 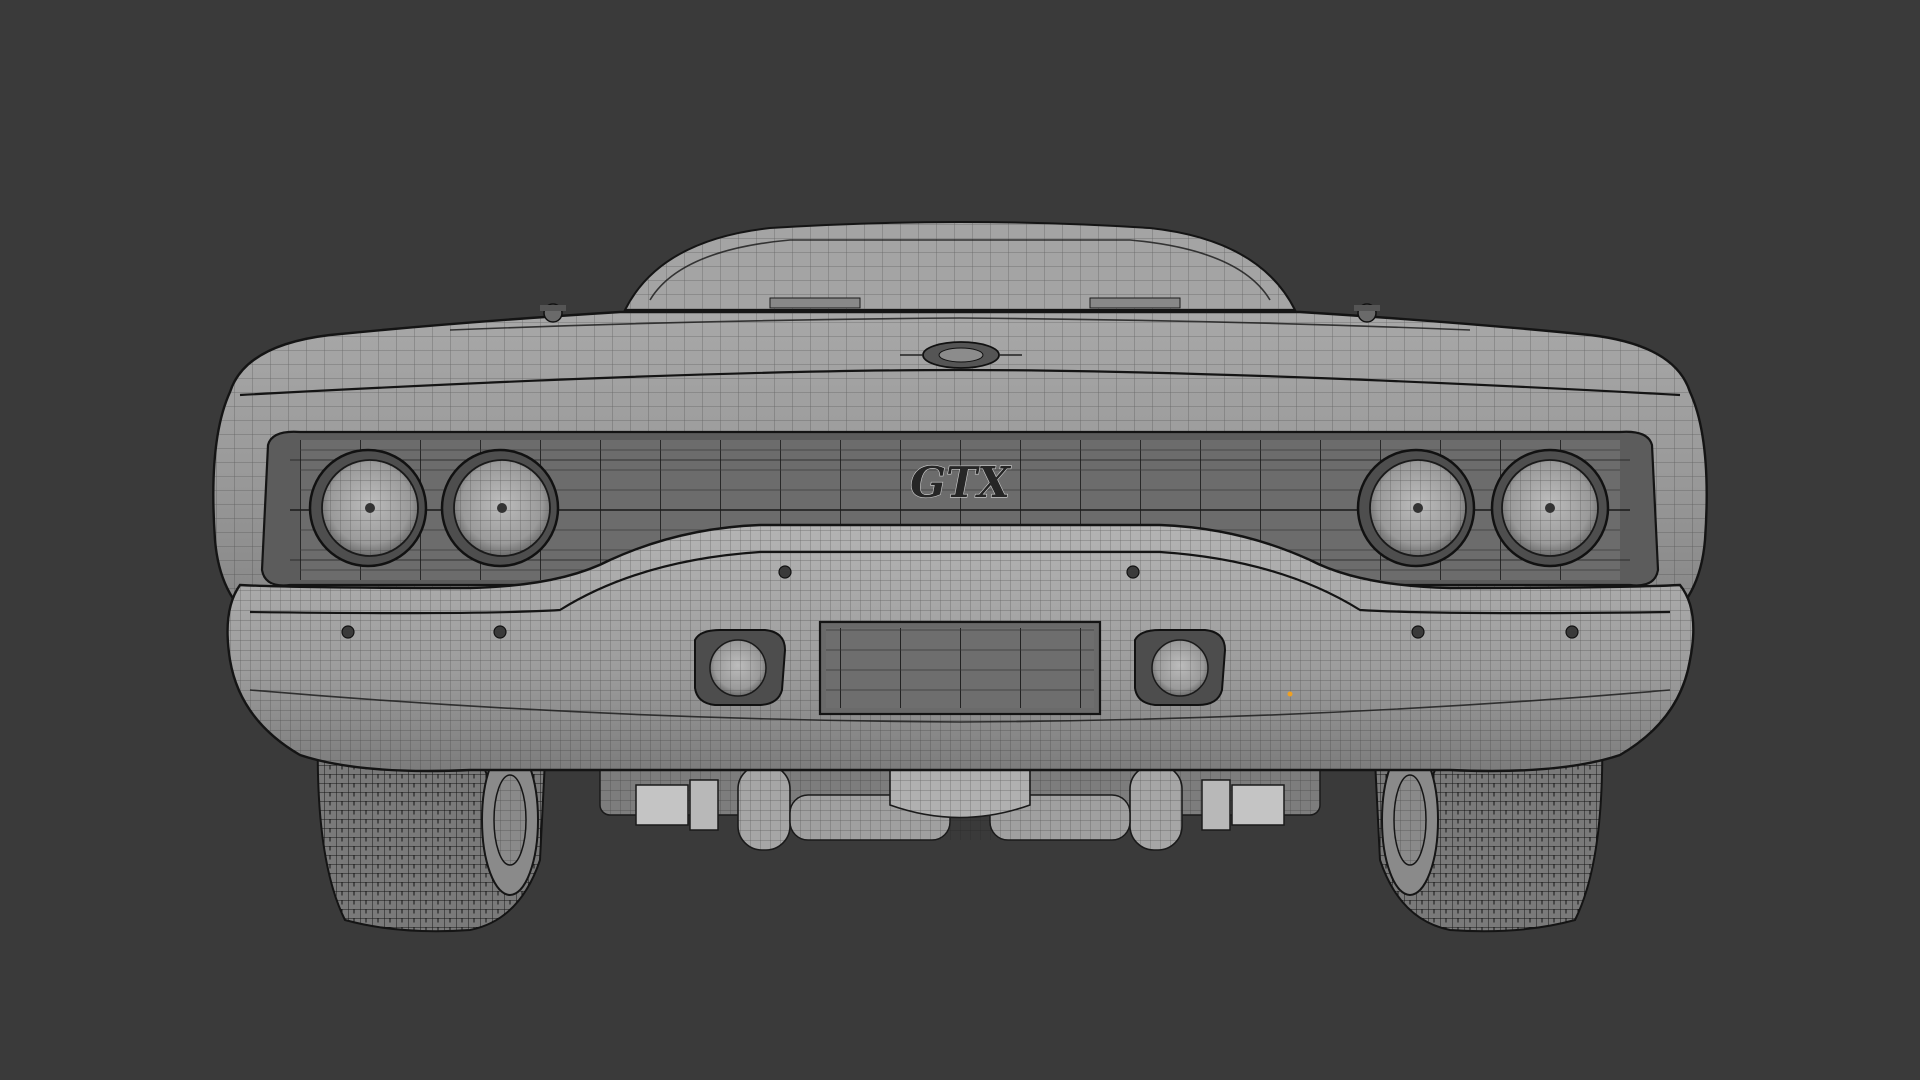 What do you see at coordinates (960, 668) in the screenshot?
I see `lower-grille` at bounding box center [960, 668].